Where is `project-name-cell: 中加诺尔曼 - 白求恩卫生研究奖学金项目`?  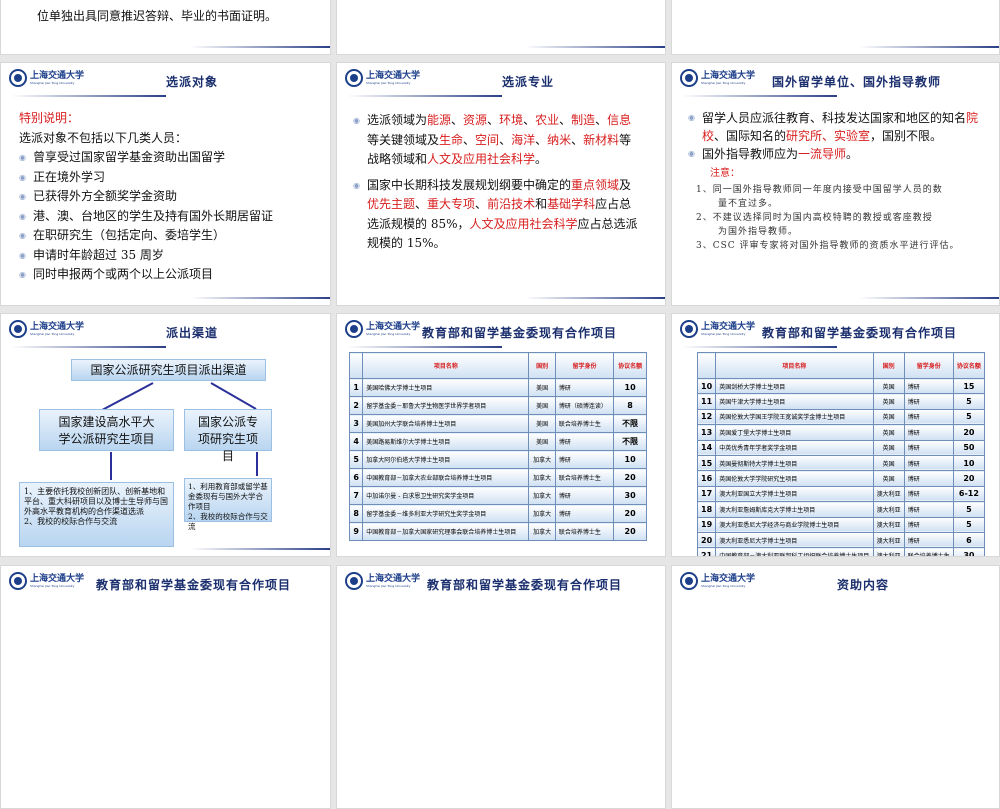 project-name-cell: 中加诺尔曼 - 白求恩卫生研究奖学金项目 is located at coordinates (446, 495).